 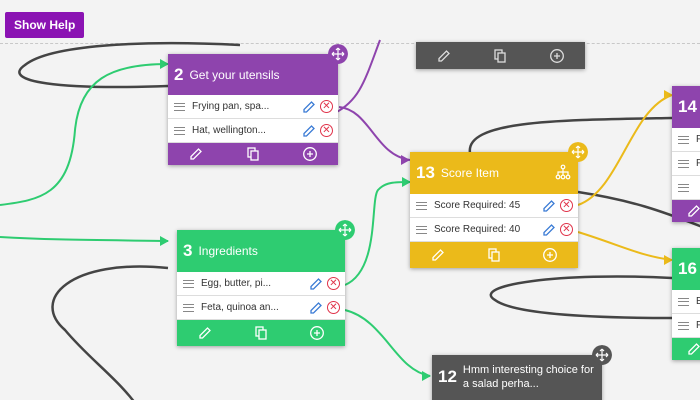 I want to click on hierarchy-icon, so click(x=563, y=172).